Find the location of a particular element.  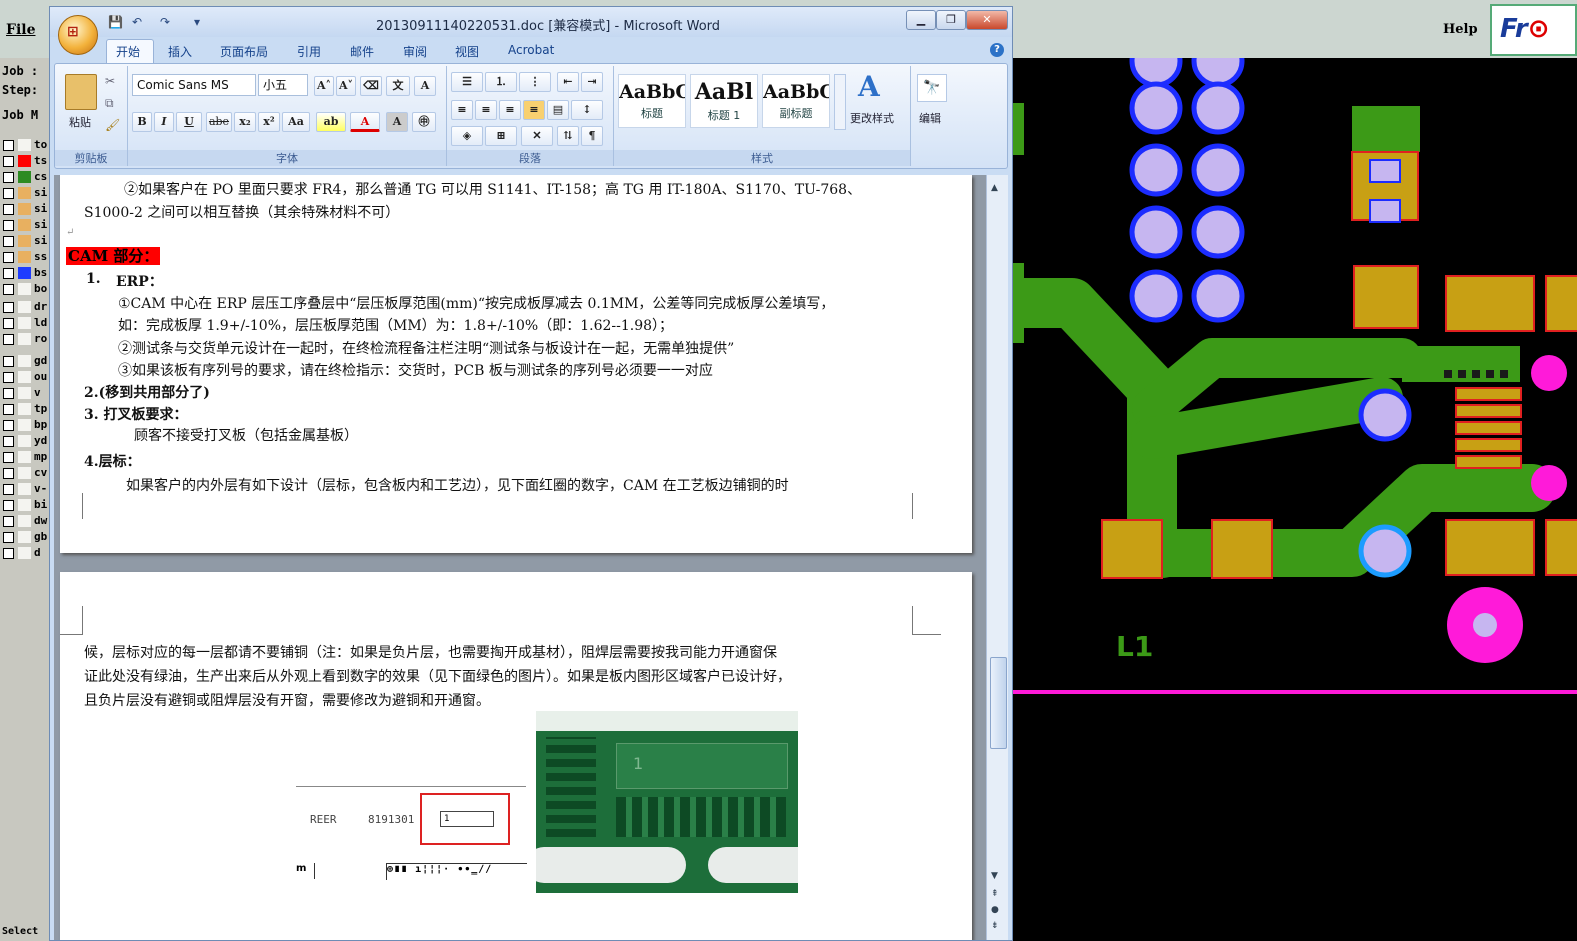

find-icon: 🔭 is located at coordinates (932, 88).